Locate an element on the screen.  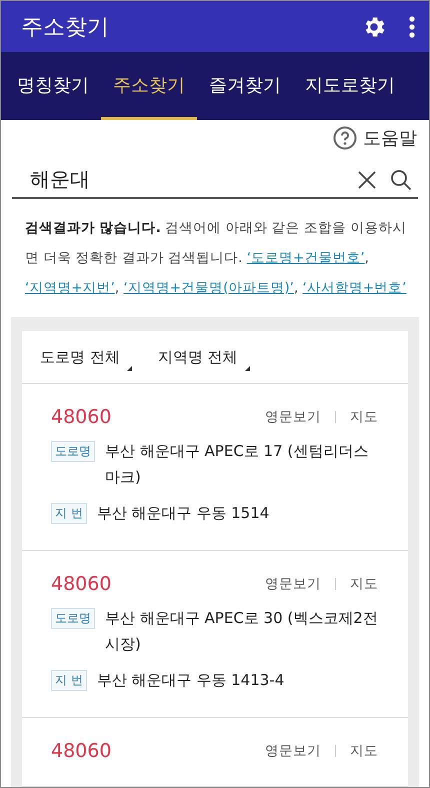
tab: 주소찾기 is located at coordinates (149, 86).